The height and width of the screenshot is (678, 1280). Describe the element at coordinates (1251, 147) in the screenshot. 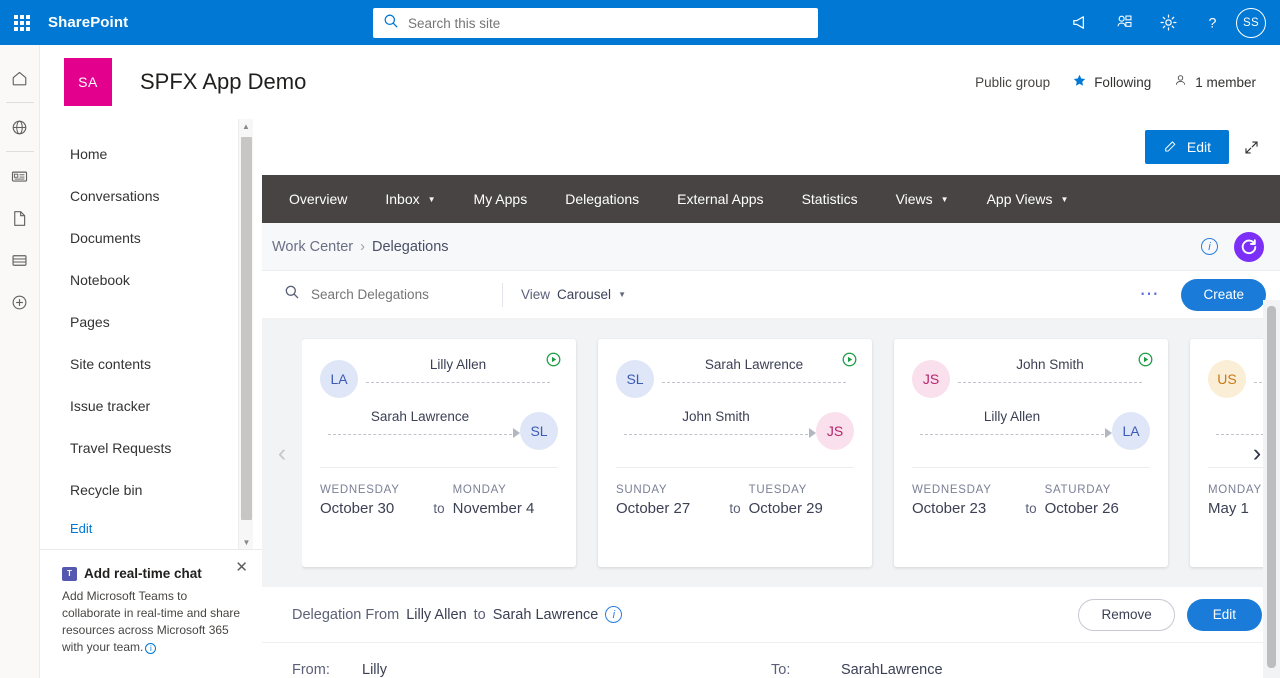

I see `expand-icon` at that location.